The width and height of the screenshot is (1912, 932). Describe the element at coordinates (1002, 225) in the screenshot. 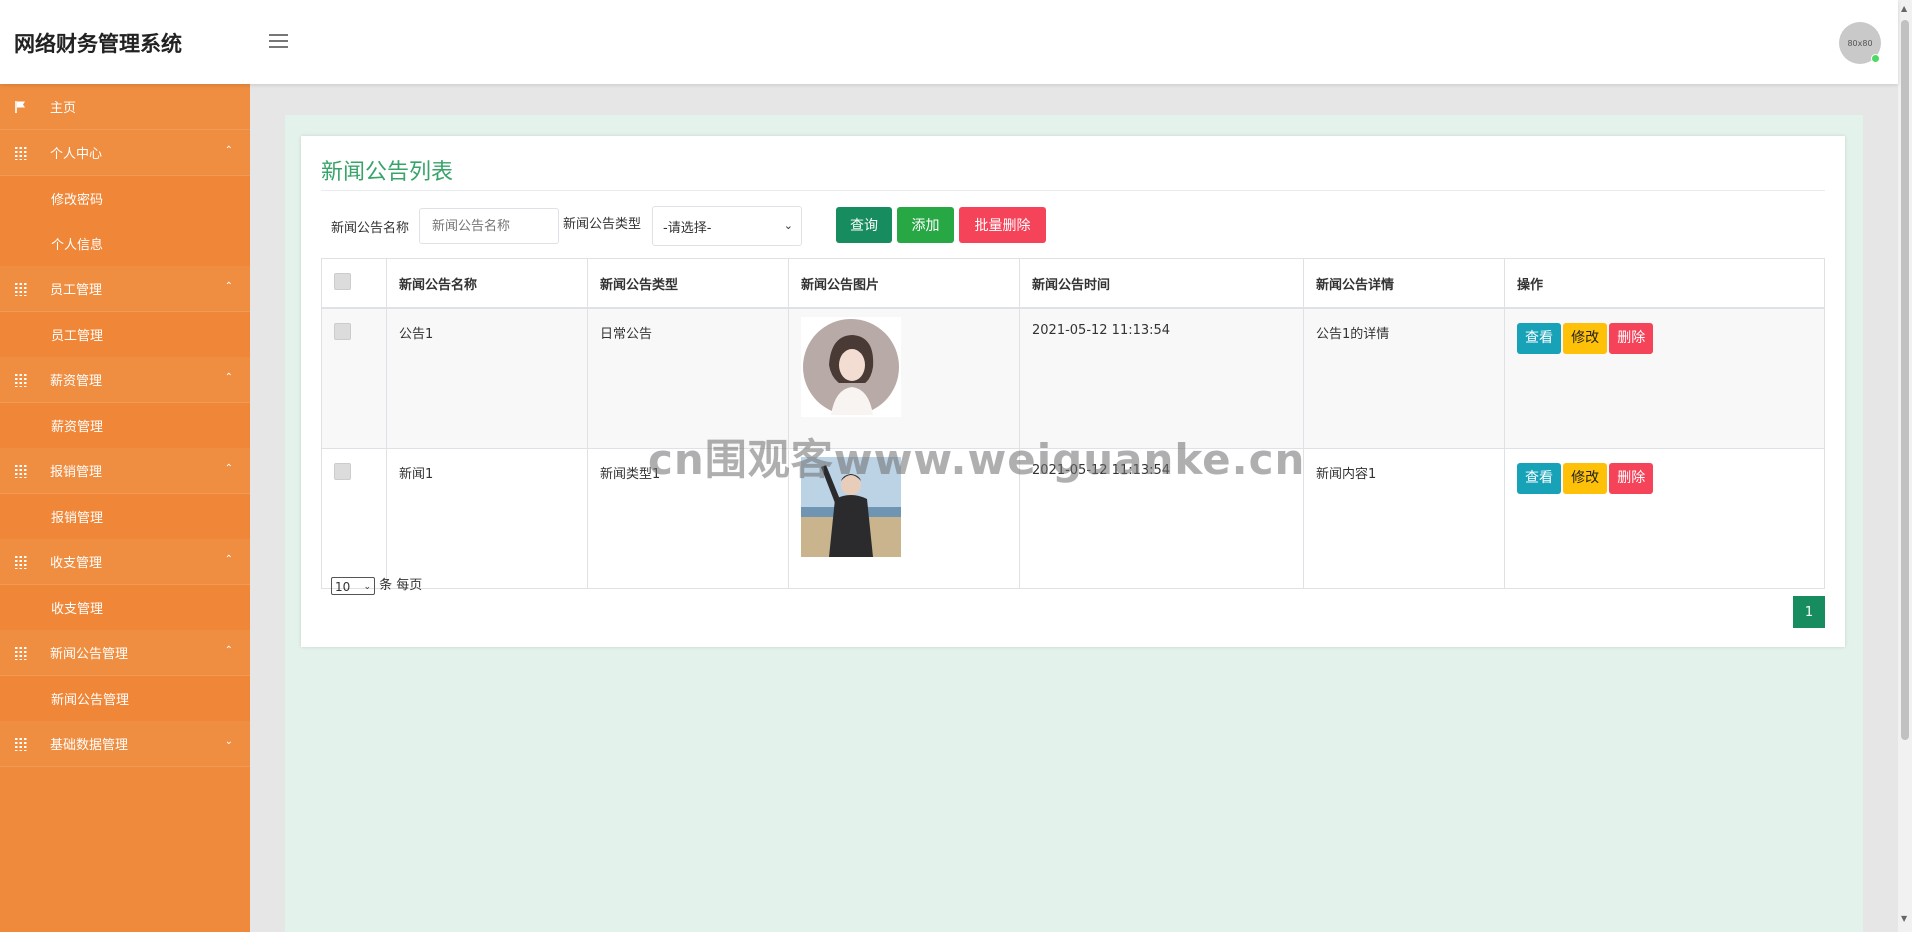

I see `batch-delete-button: 批量删除` at that location.